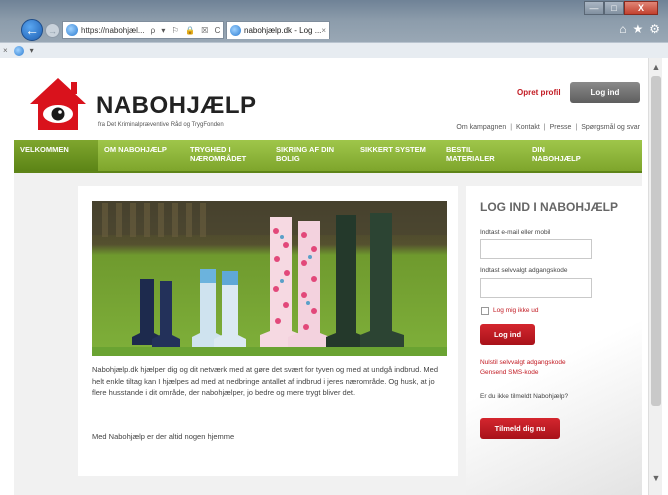 The image size is (668, 495). What do you see at coordinates (56, 155) in the screenshot?
I see `nav-item-velkommen: VELKOMMEN` at bounding box center [56, 155].